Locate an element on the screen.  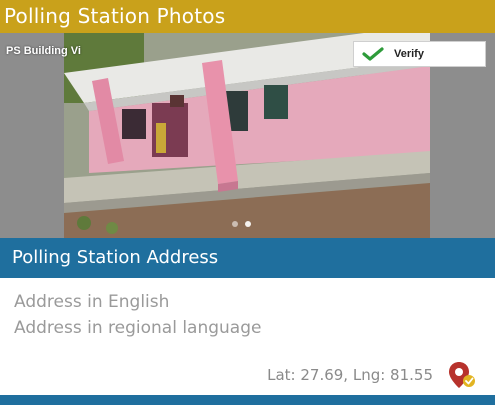
check-icon is located at coordinates (373, 54).